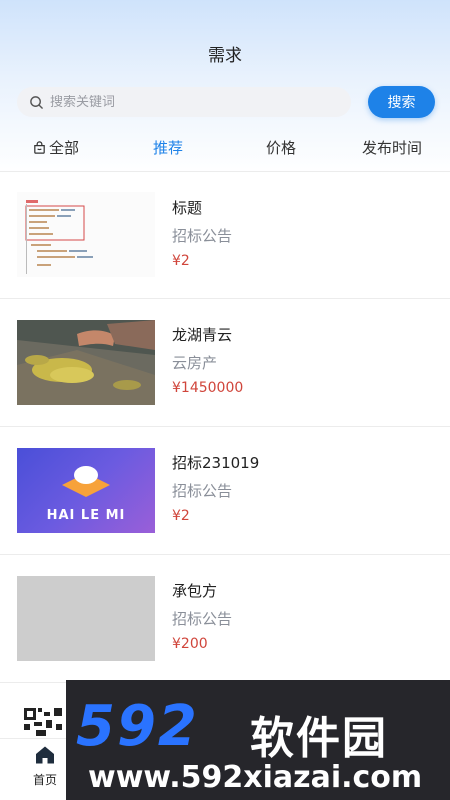  What do you see at coordinates (195, 591) in the screenshot?
I see `item-title: 承包方` at bounding box center [195, 591].